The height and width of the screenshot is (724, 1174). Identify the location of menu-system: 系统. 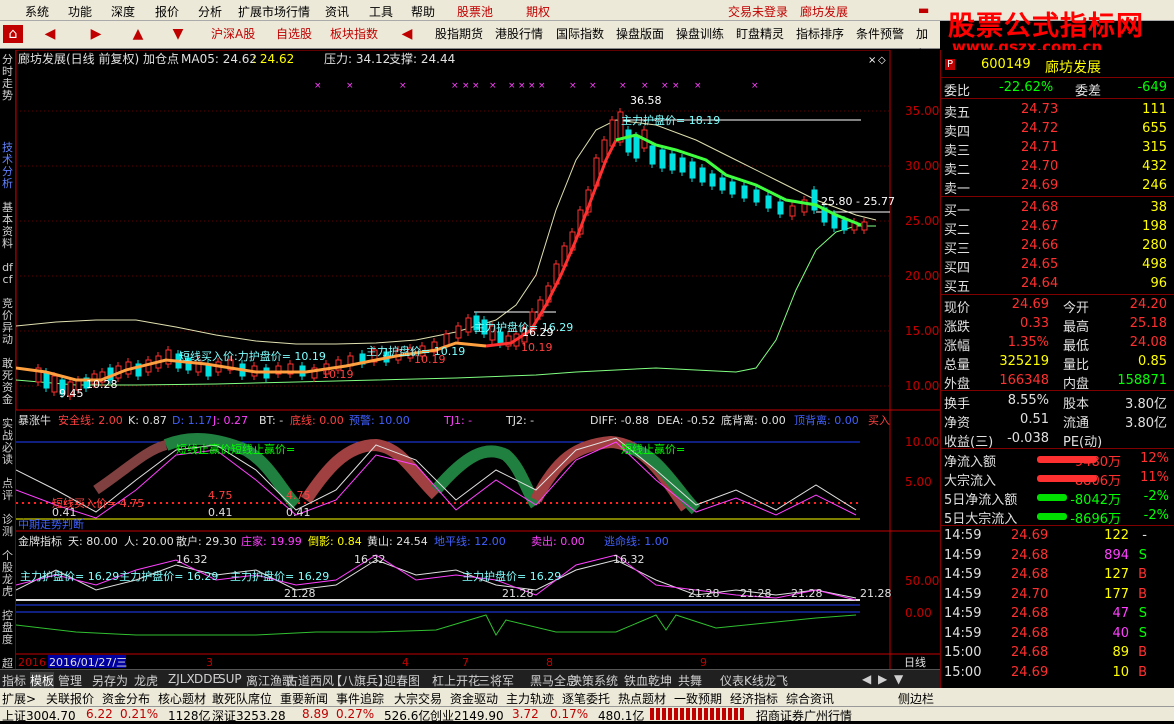
(37, 11).